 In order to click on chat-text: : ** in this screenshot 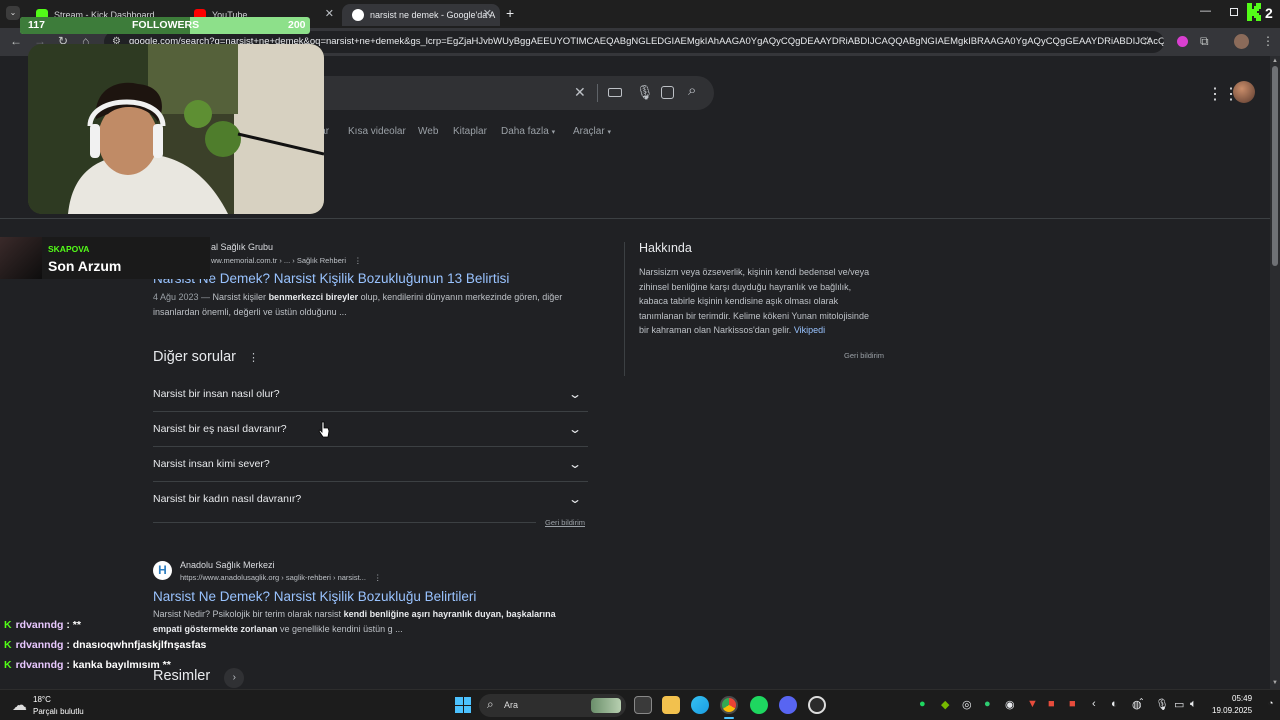, I will do `click(72, 625)`.